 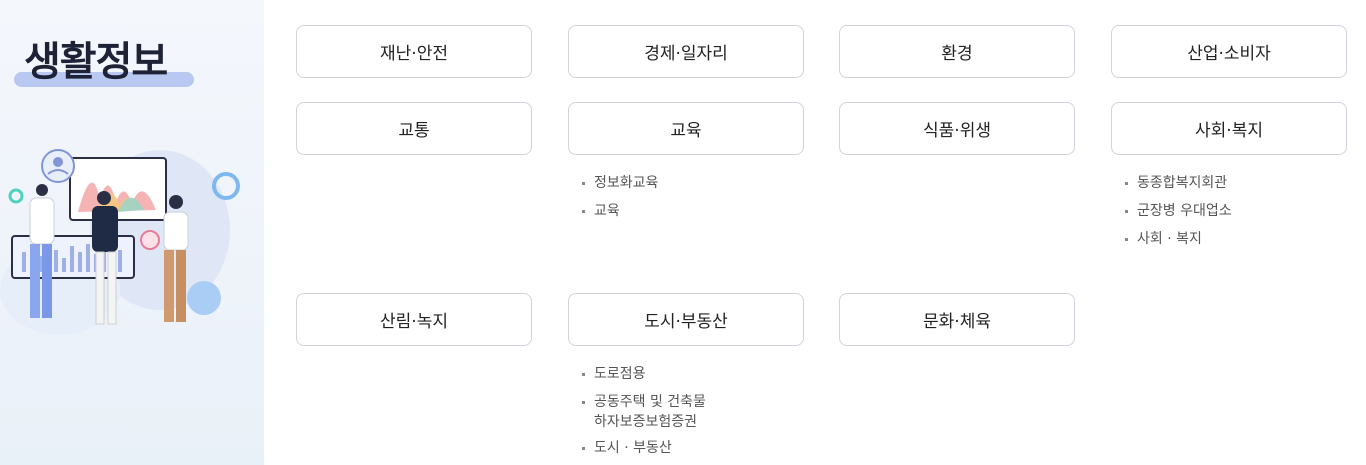 I want to click on list-item: 군장병 우대업소, so click(x=1178, y=211).